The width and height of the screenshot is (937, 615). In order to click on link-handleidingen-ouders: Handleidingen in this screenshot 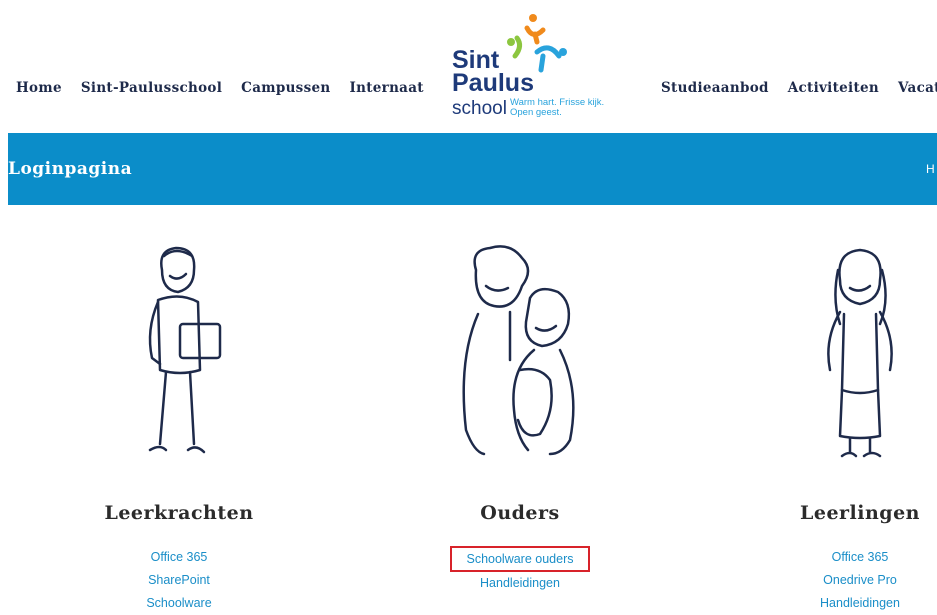, I will do `click(520, 583)`.